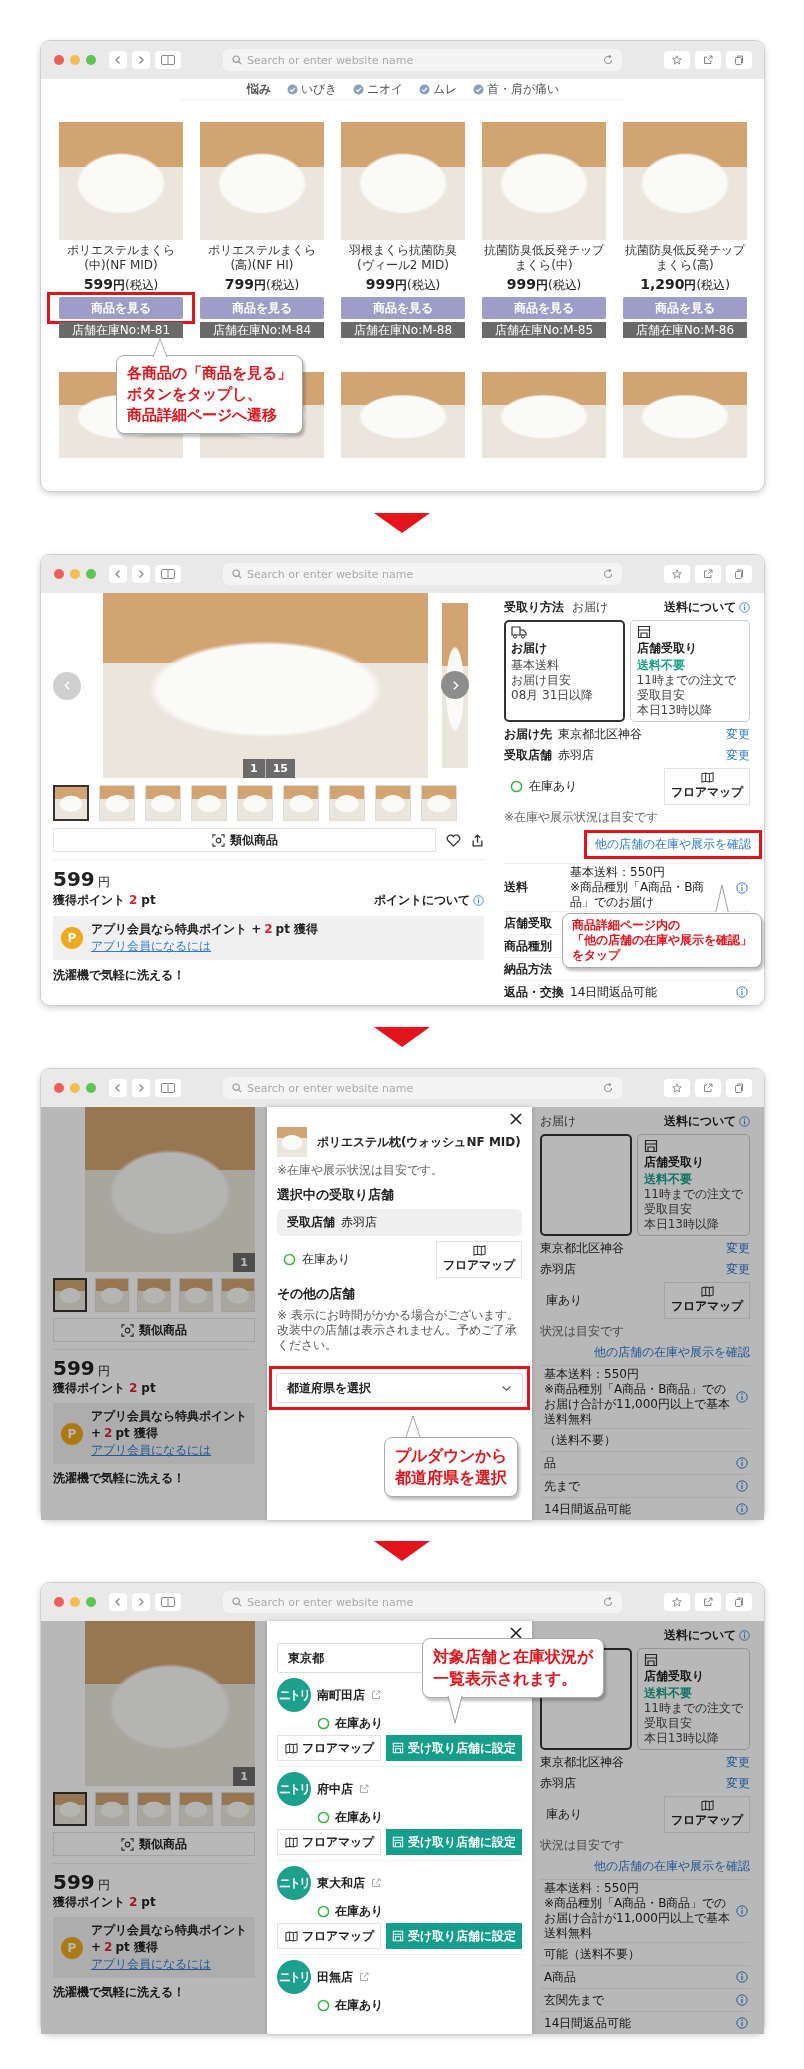 The image size is (804, 2069). I want to click on filter-option: いびき, so click(311, 89).